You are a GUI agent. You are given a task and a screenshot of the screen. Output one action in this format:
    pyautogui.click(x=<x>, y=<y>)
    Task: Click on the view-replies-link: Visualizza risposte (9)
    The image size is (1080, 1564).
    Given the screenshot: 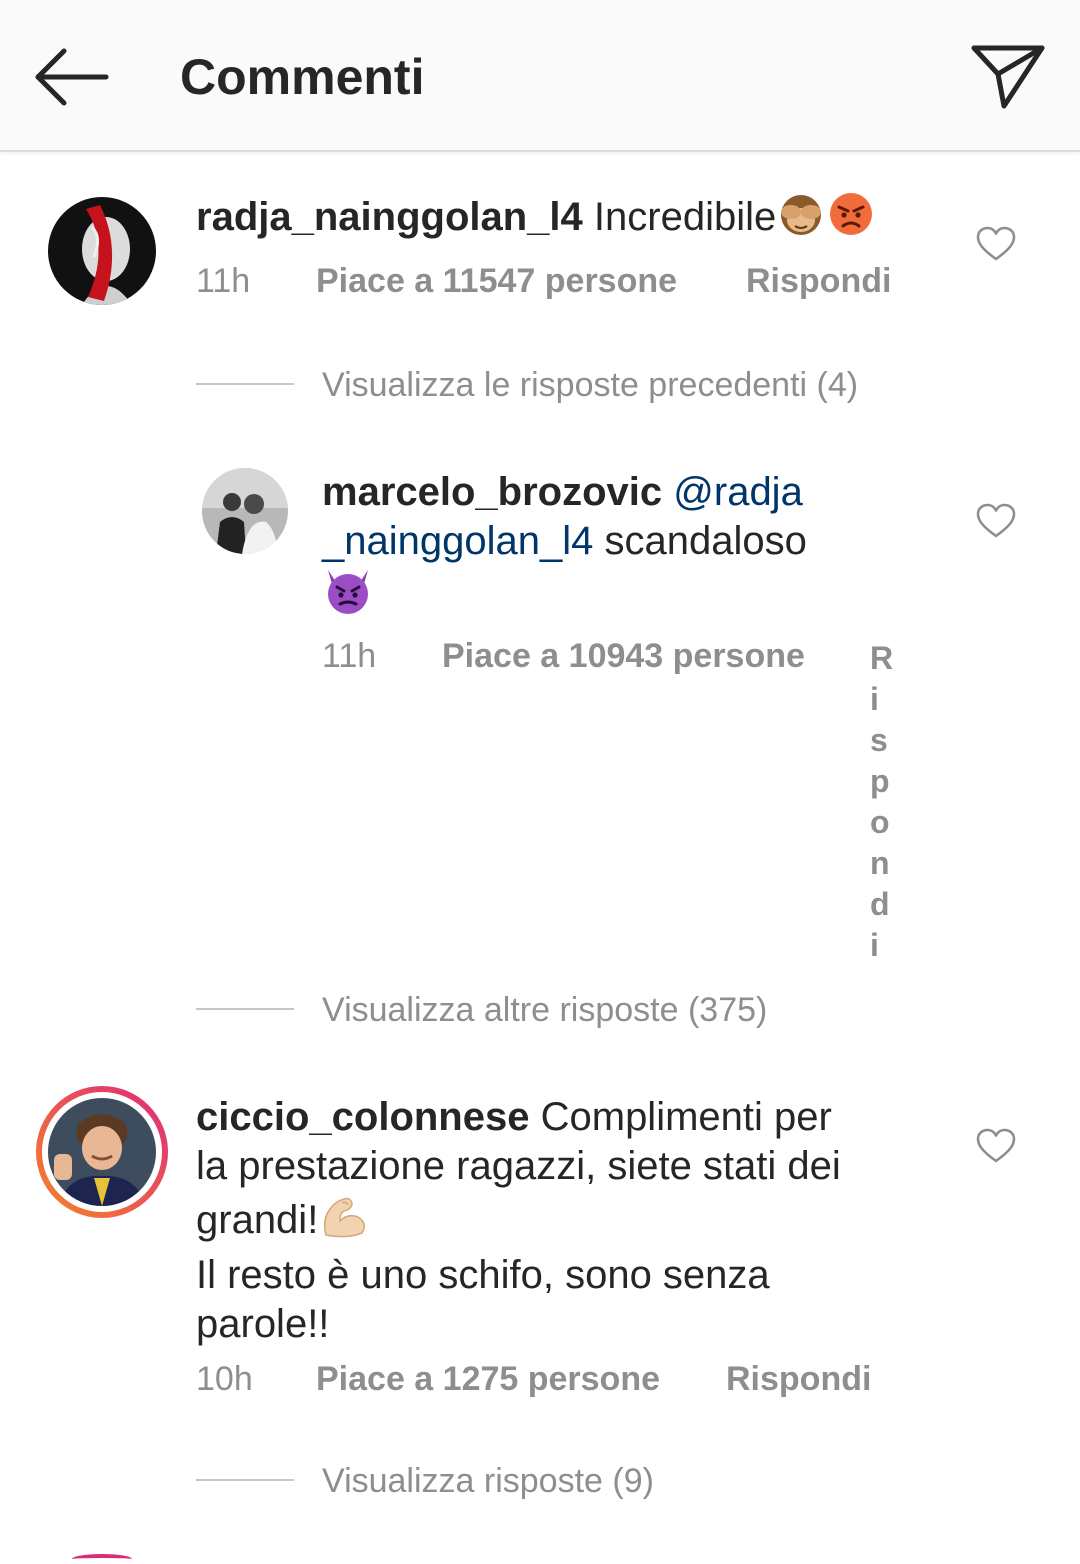 What is the action you would take?
    pyautogui.click(x=488, y=1481)
    